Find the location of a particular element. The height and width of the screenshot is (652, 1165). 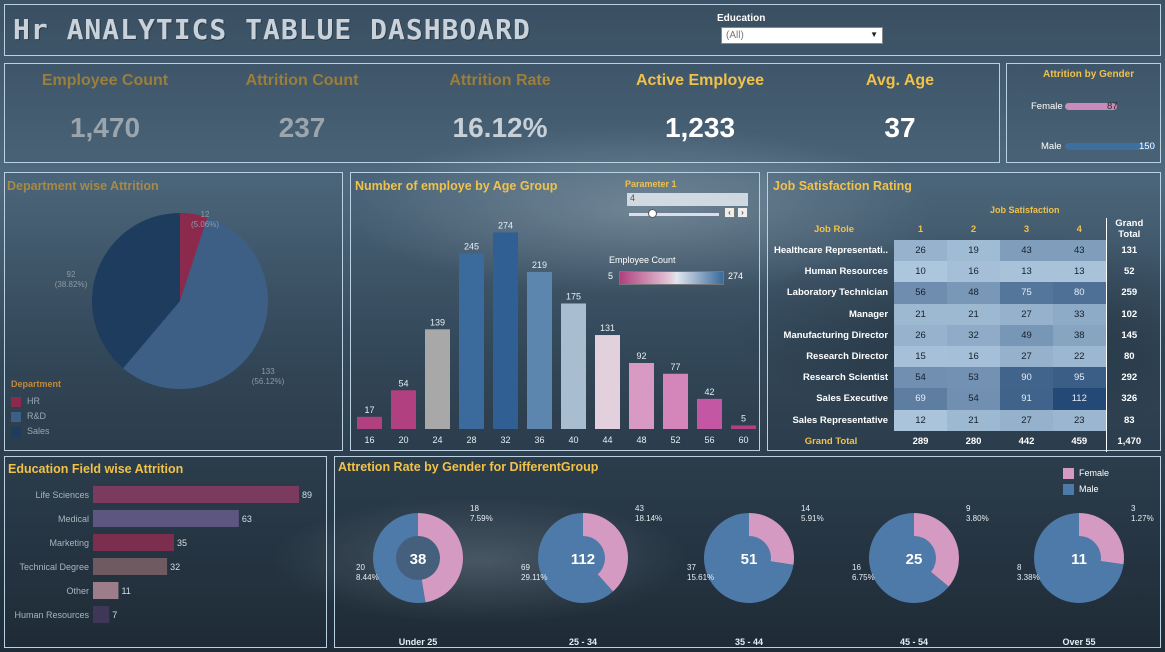

legend-title: Department is located at coordinates (36, 384).